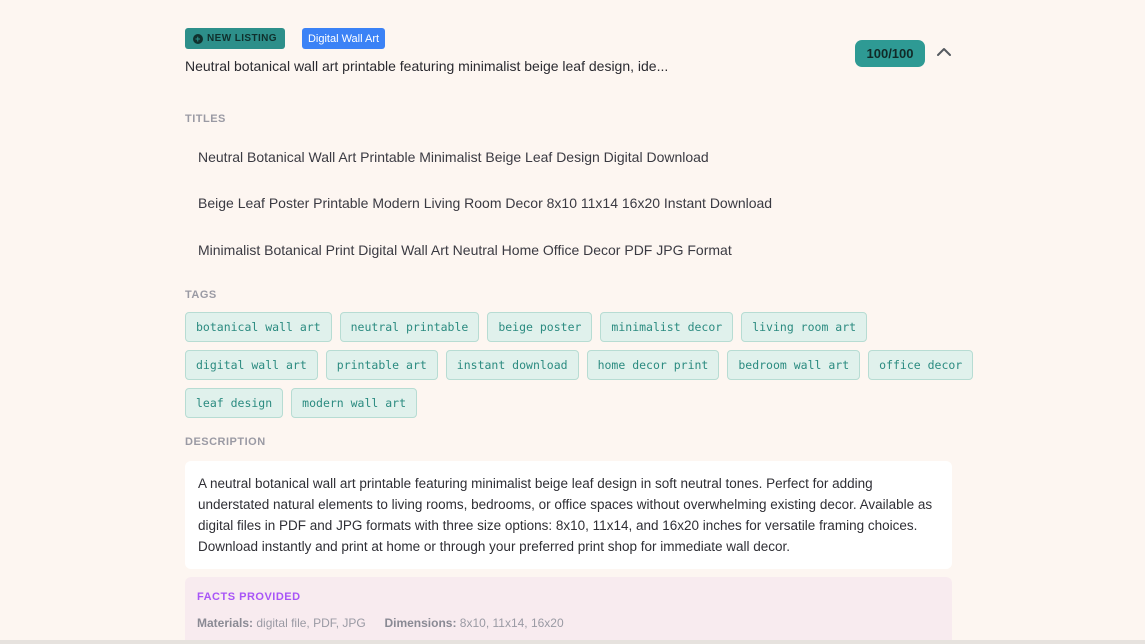  What do you see at coordinates (354, 403) in the screenshot?
I see `tag-chip: modern wall art` at bounding box center [354, 403].